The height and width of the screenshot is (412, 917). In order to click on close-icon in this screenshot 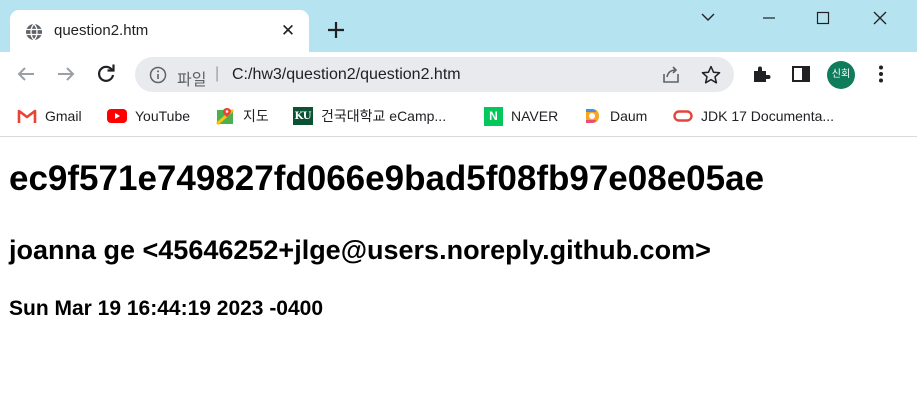, I will do `click(880, 18)`.